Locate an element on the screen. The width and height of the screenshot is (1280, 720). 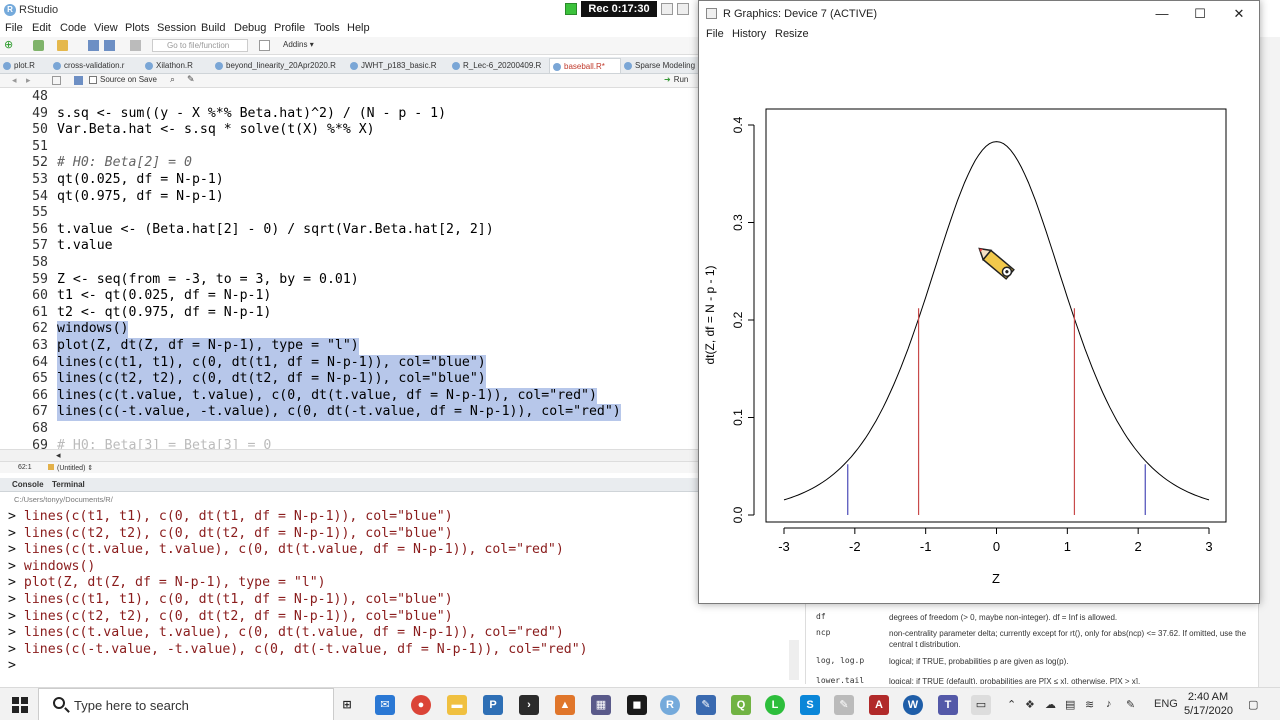
tab-console: Console is located at coordinates (28, 484).